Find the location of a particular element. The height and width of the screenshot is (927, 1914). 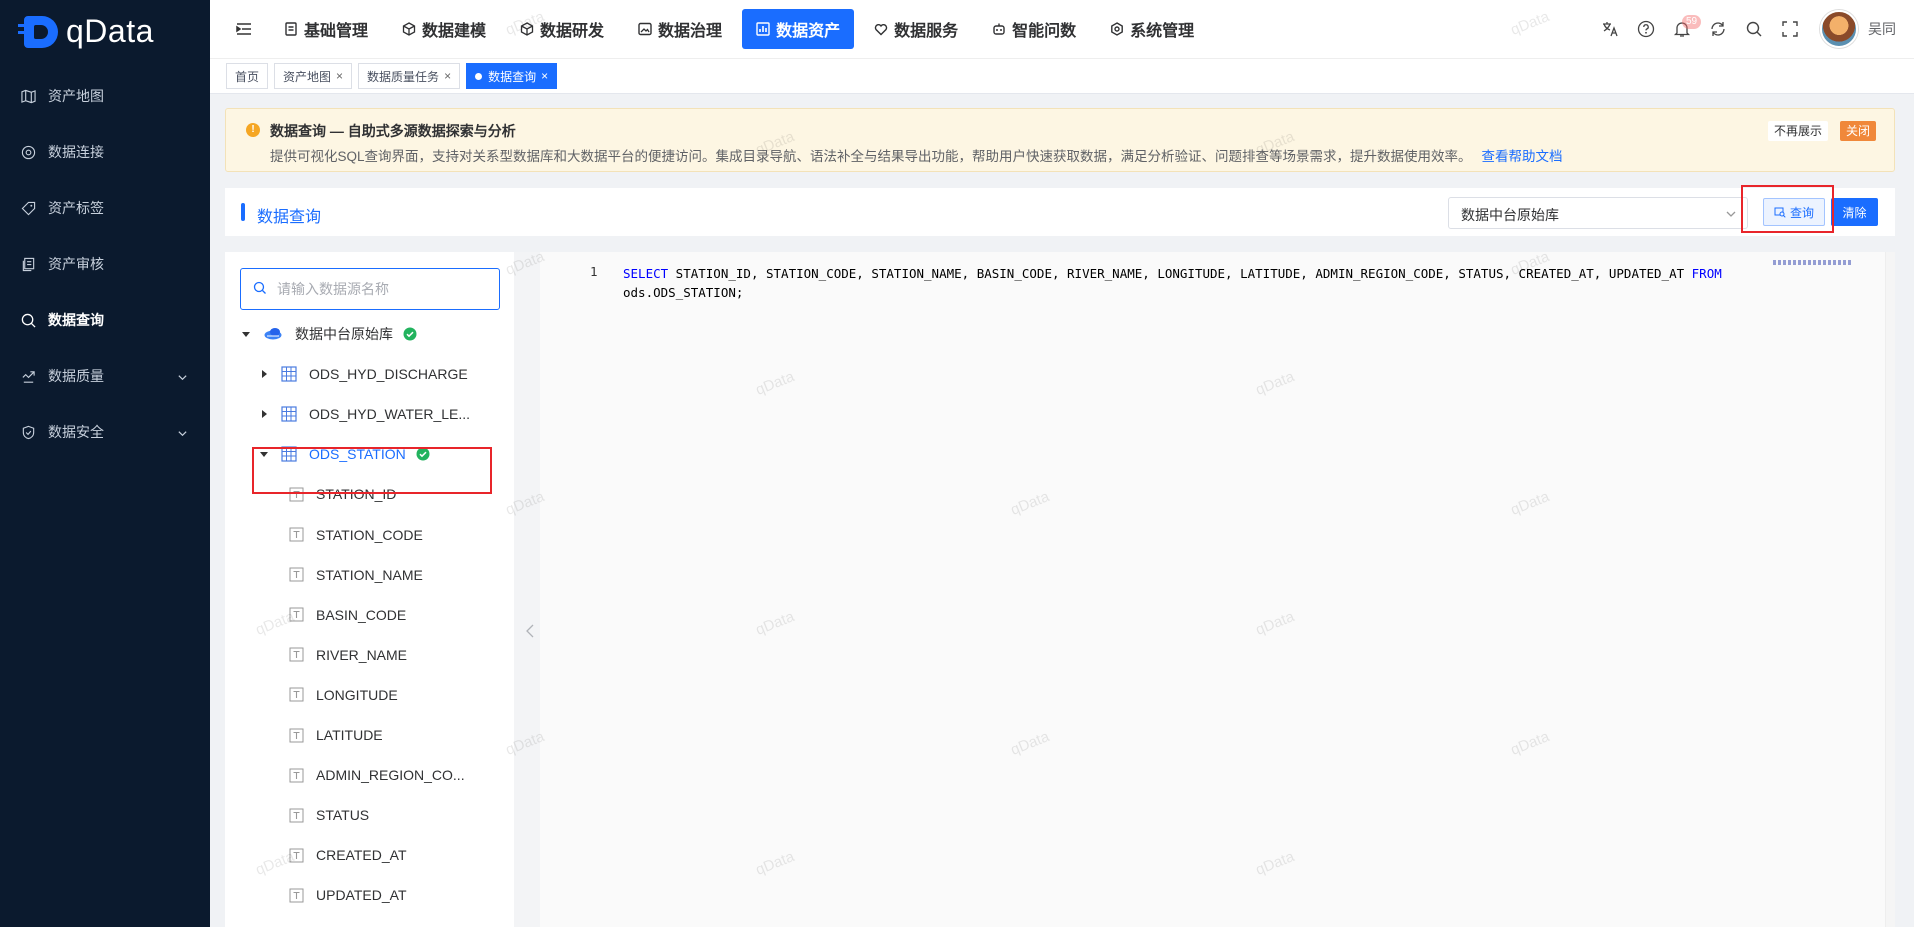

tree-table-node: ODS_STATION is located at coordinates (343, 454).